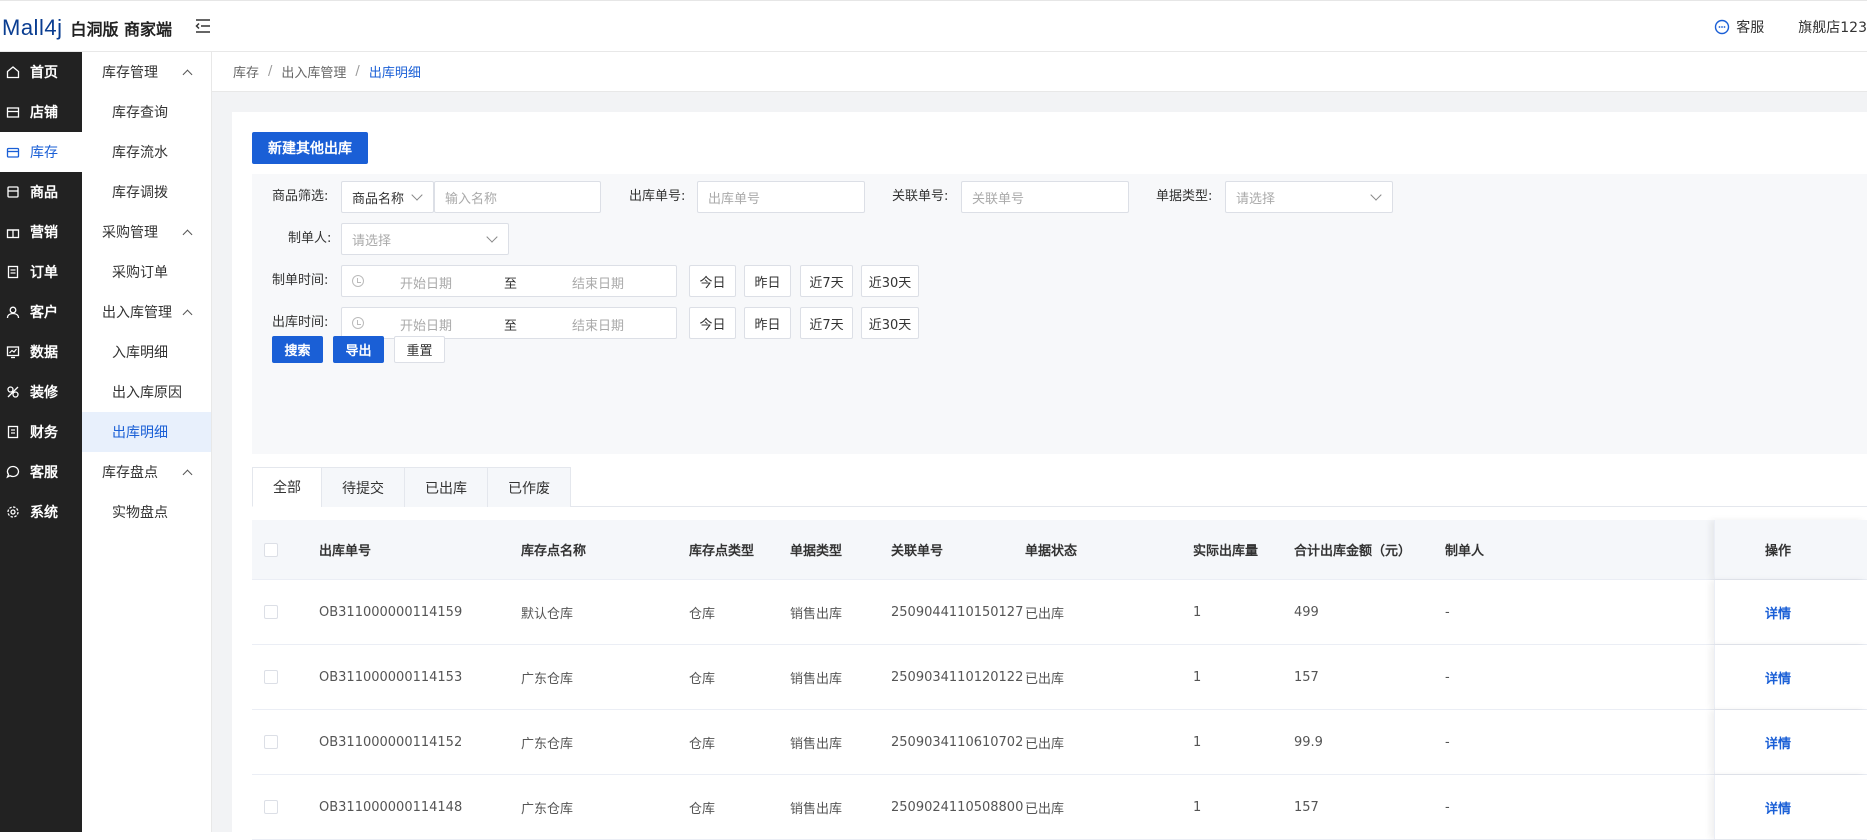  Describe the element at coordinates (203, 26) in the screenshot. I see `menu-collapse-icon` at that location.